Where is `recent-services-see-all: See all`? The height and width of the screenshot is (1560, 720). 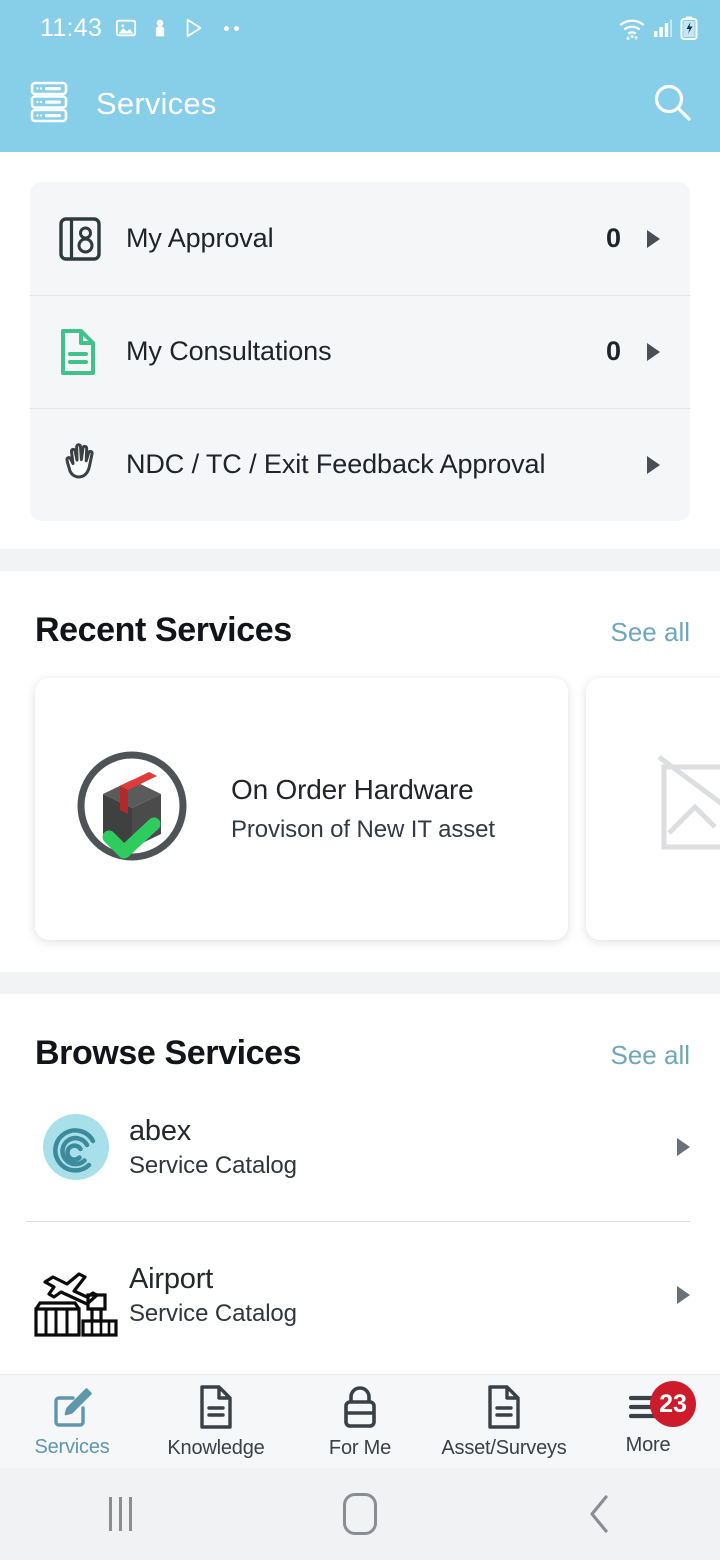
recent-services-see-all: See all is located at coordinates (651, 632).